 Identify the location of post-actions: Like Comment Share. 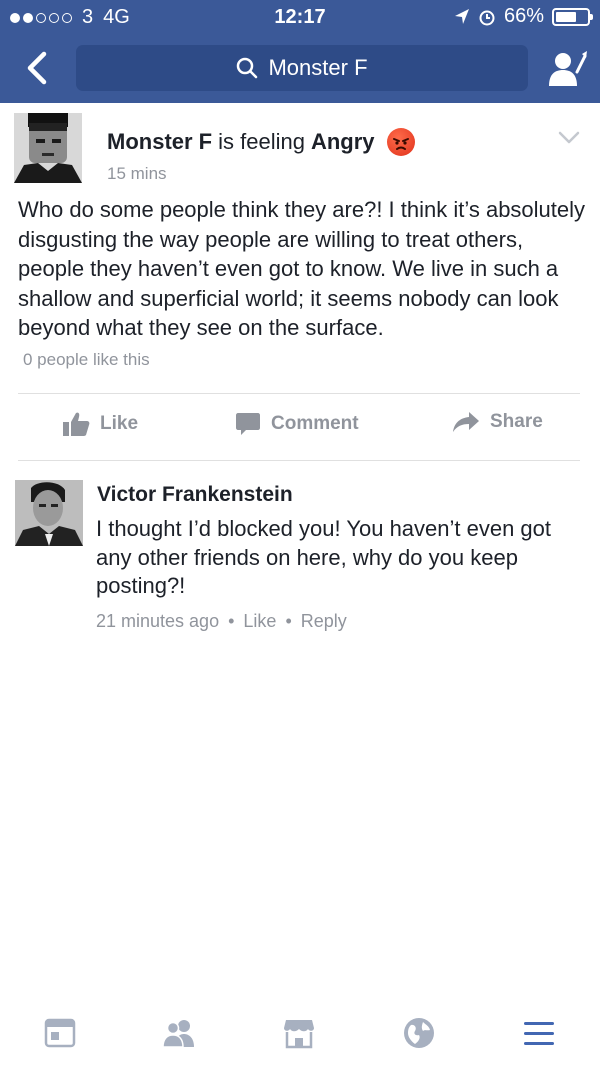
(300, 426).